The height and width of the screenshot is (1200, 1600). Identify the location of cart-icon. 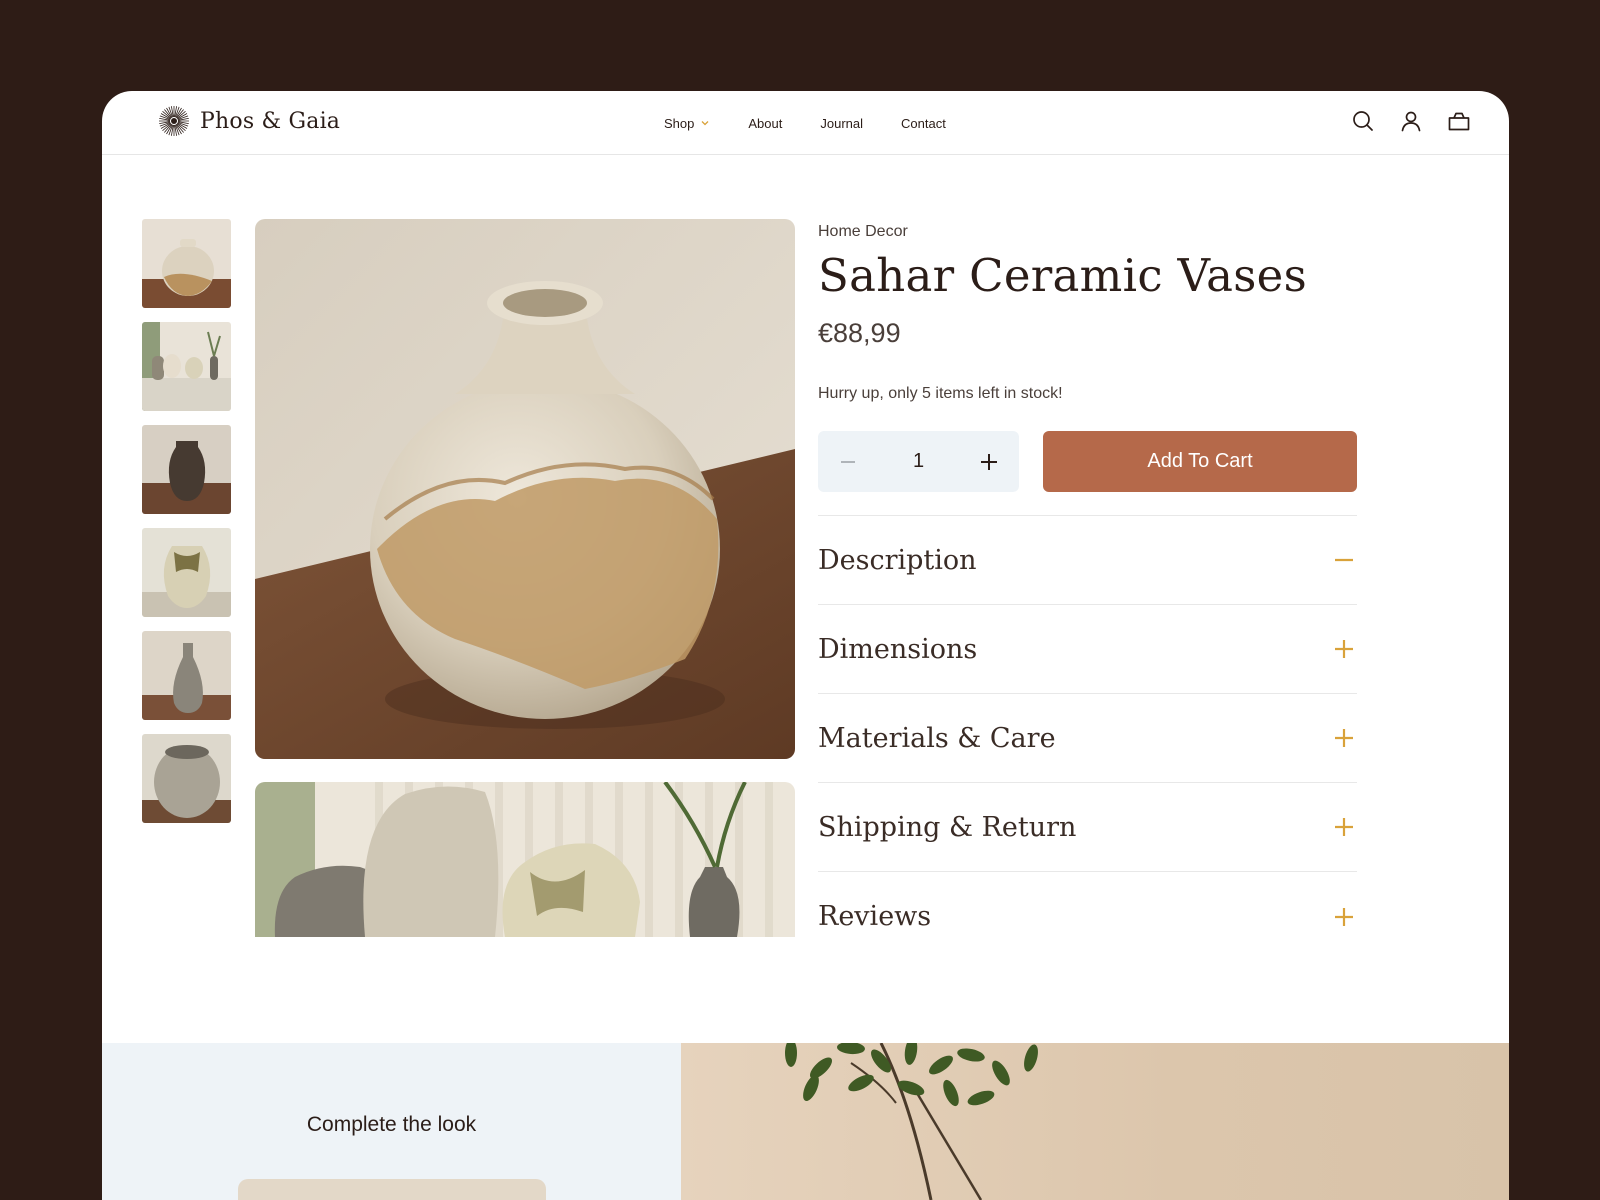
(1459, 121).